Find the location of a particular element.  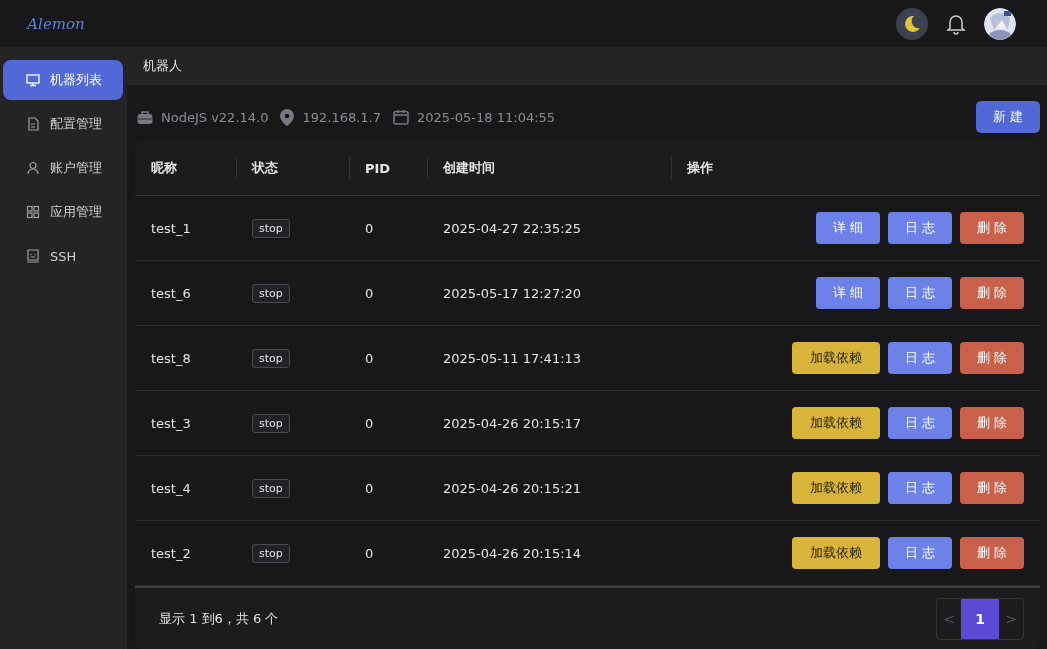

moon-icon is located at coordinates (912, 23).